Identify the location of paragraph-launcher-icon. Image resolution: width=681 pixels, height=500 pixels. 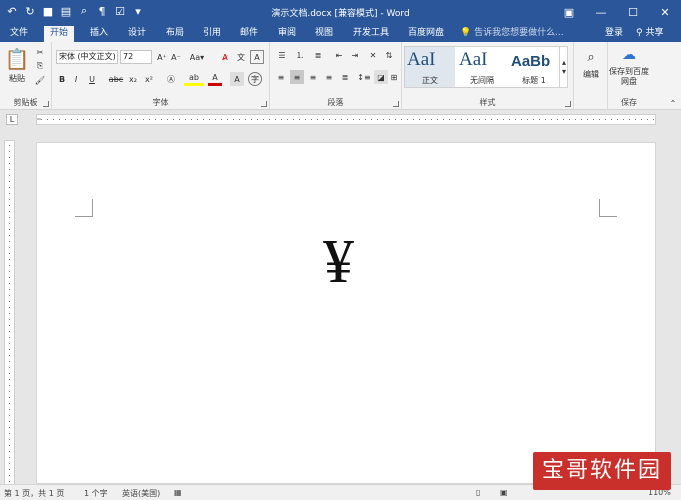
(396, 104).